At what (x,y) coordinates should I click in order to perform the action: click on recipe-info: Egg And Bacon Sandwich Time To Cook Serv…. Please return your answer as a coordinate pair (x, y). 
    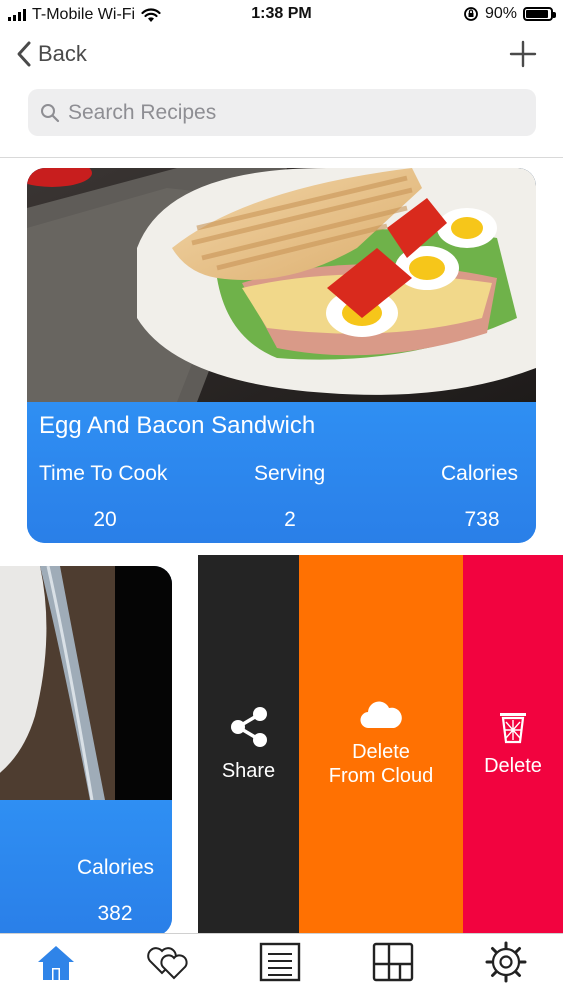
    Looking at the image, I should click on (281, 472).